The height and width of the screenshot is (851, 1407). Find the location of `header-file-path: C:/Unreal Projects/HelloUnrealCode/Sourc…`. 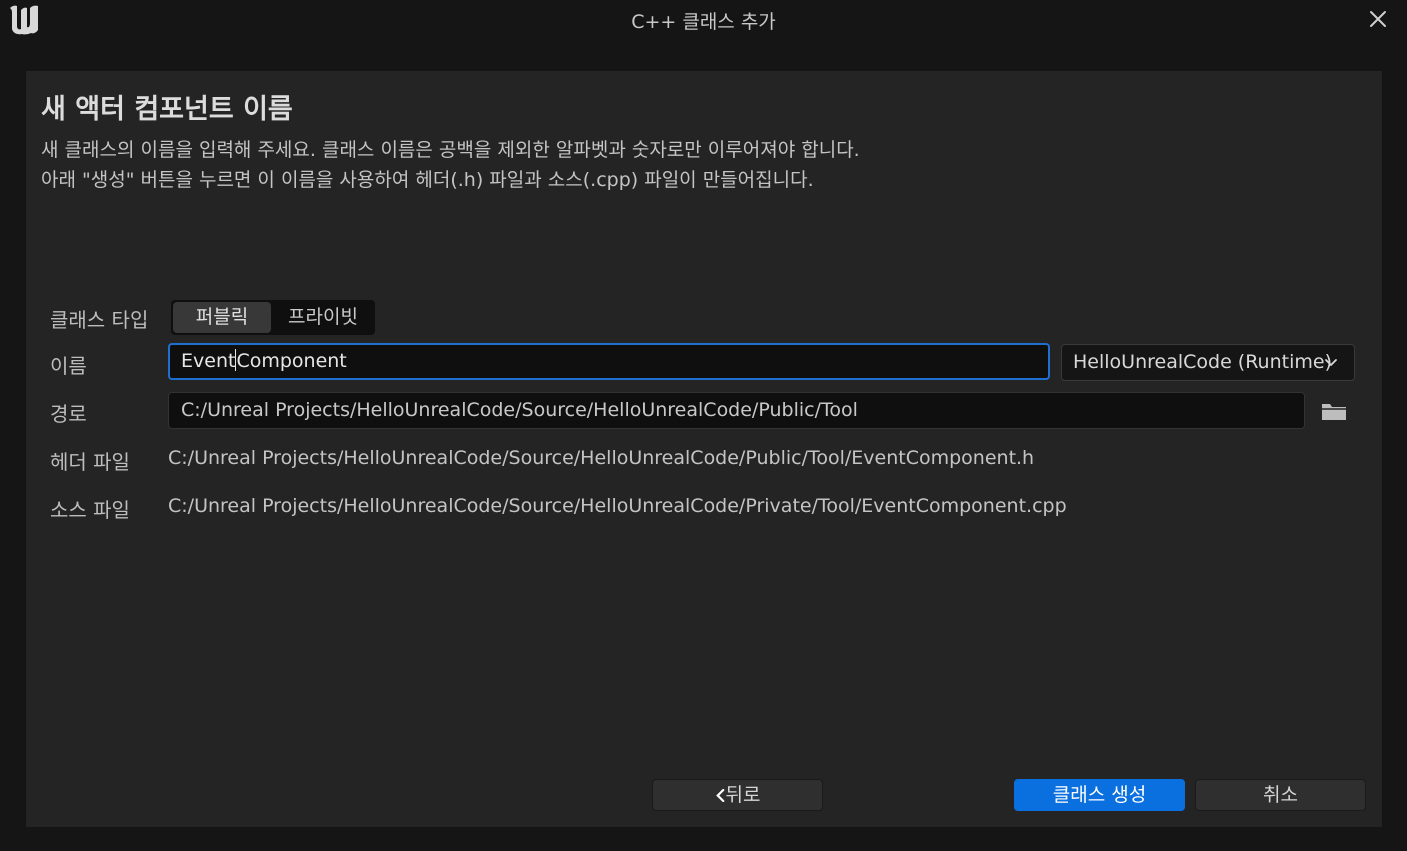

header-file-path: C:/Unreal Projects/HelloUnrealCode/Sourc… is located at coordinates (601, 458).